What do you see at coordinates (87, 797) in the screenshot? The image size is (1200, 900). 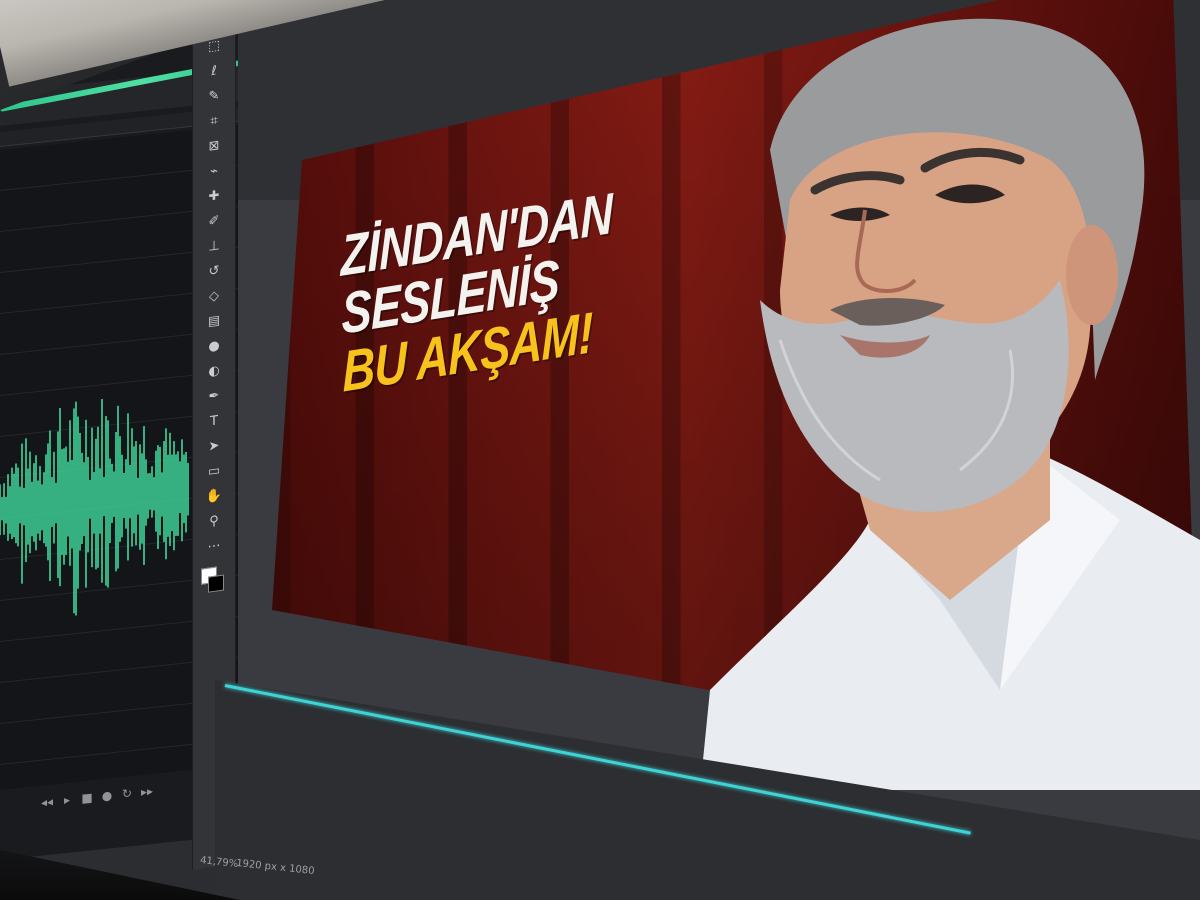 I see `stop-icon: ■` at bounding box center [87, 797].